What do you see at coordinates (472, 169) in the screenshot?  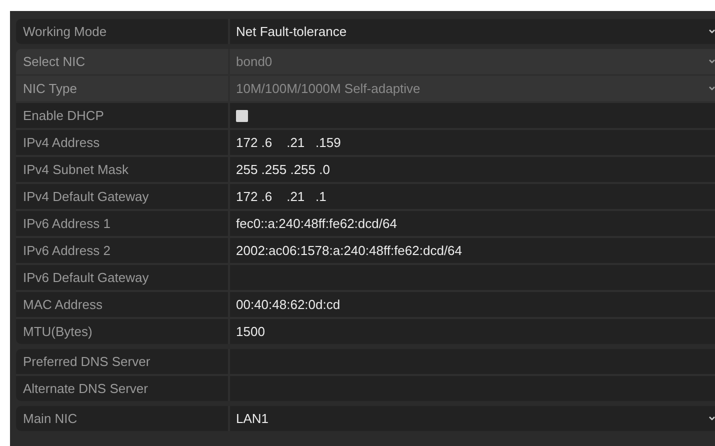 I see `input-field: 255 .255 .255 .0` at bounding box center [472, 169].